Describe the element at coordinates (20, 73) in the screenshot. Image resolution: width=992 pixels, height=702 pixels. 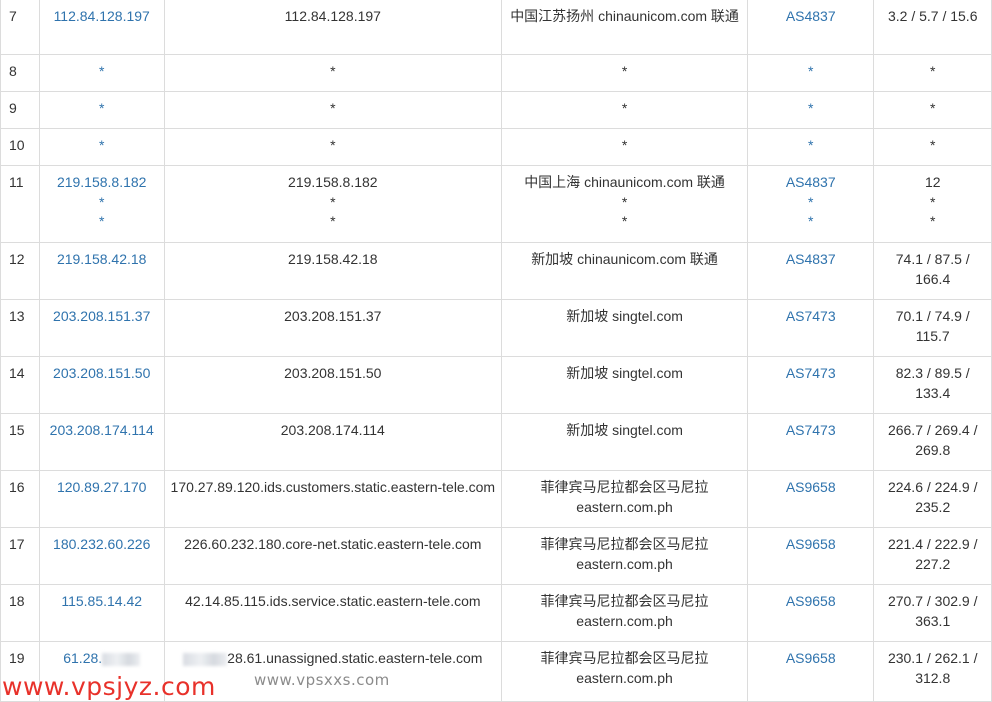
I see `hop-number-cell: 8` at that location.